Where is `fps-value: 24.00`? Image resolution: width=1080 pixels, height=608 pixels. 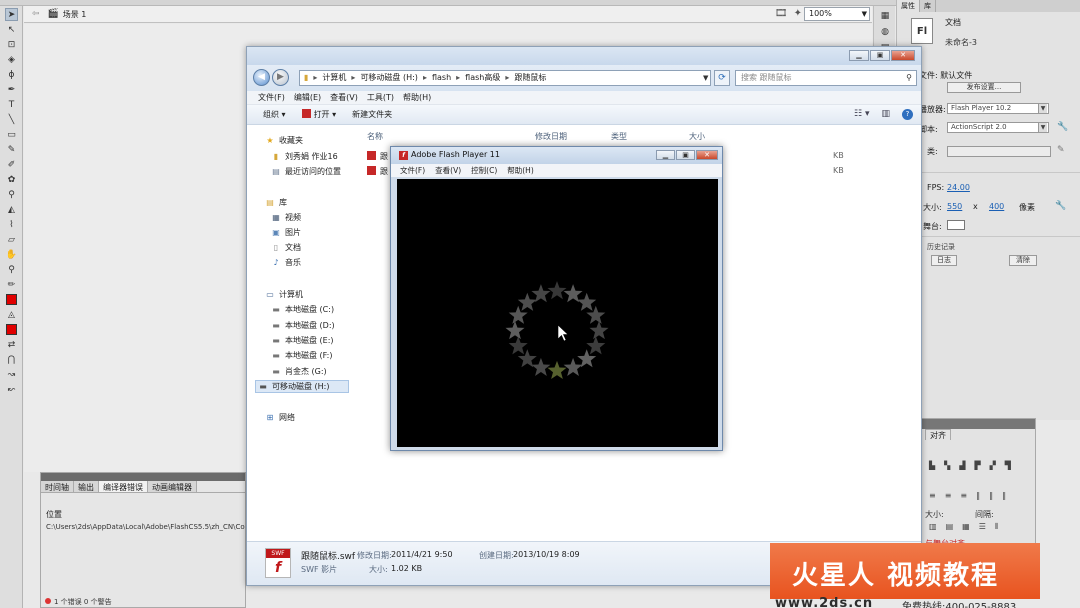 fps-value: 24.00 is located at coordinates (958, 187).